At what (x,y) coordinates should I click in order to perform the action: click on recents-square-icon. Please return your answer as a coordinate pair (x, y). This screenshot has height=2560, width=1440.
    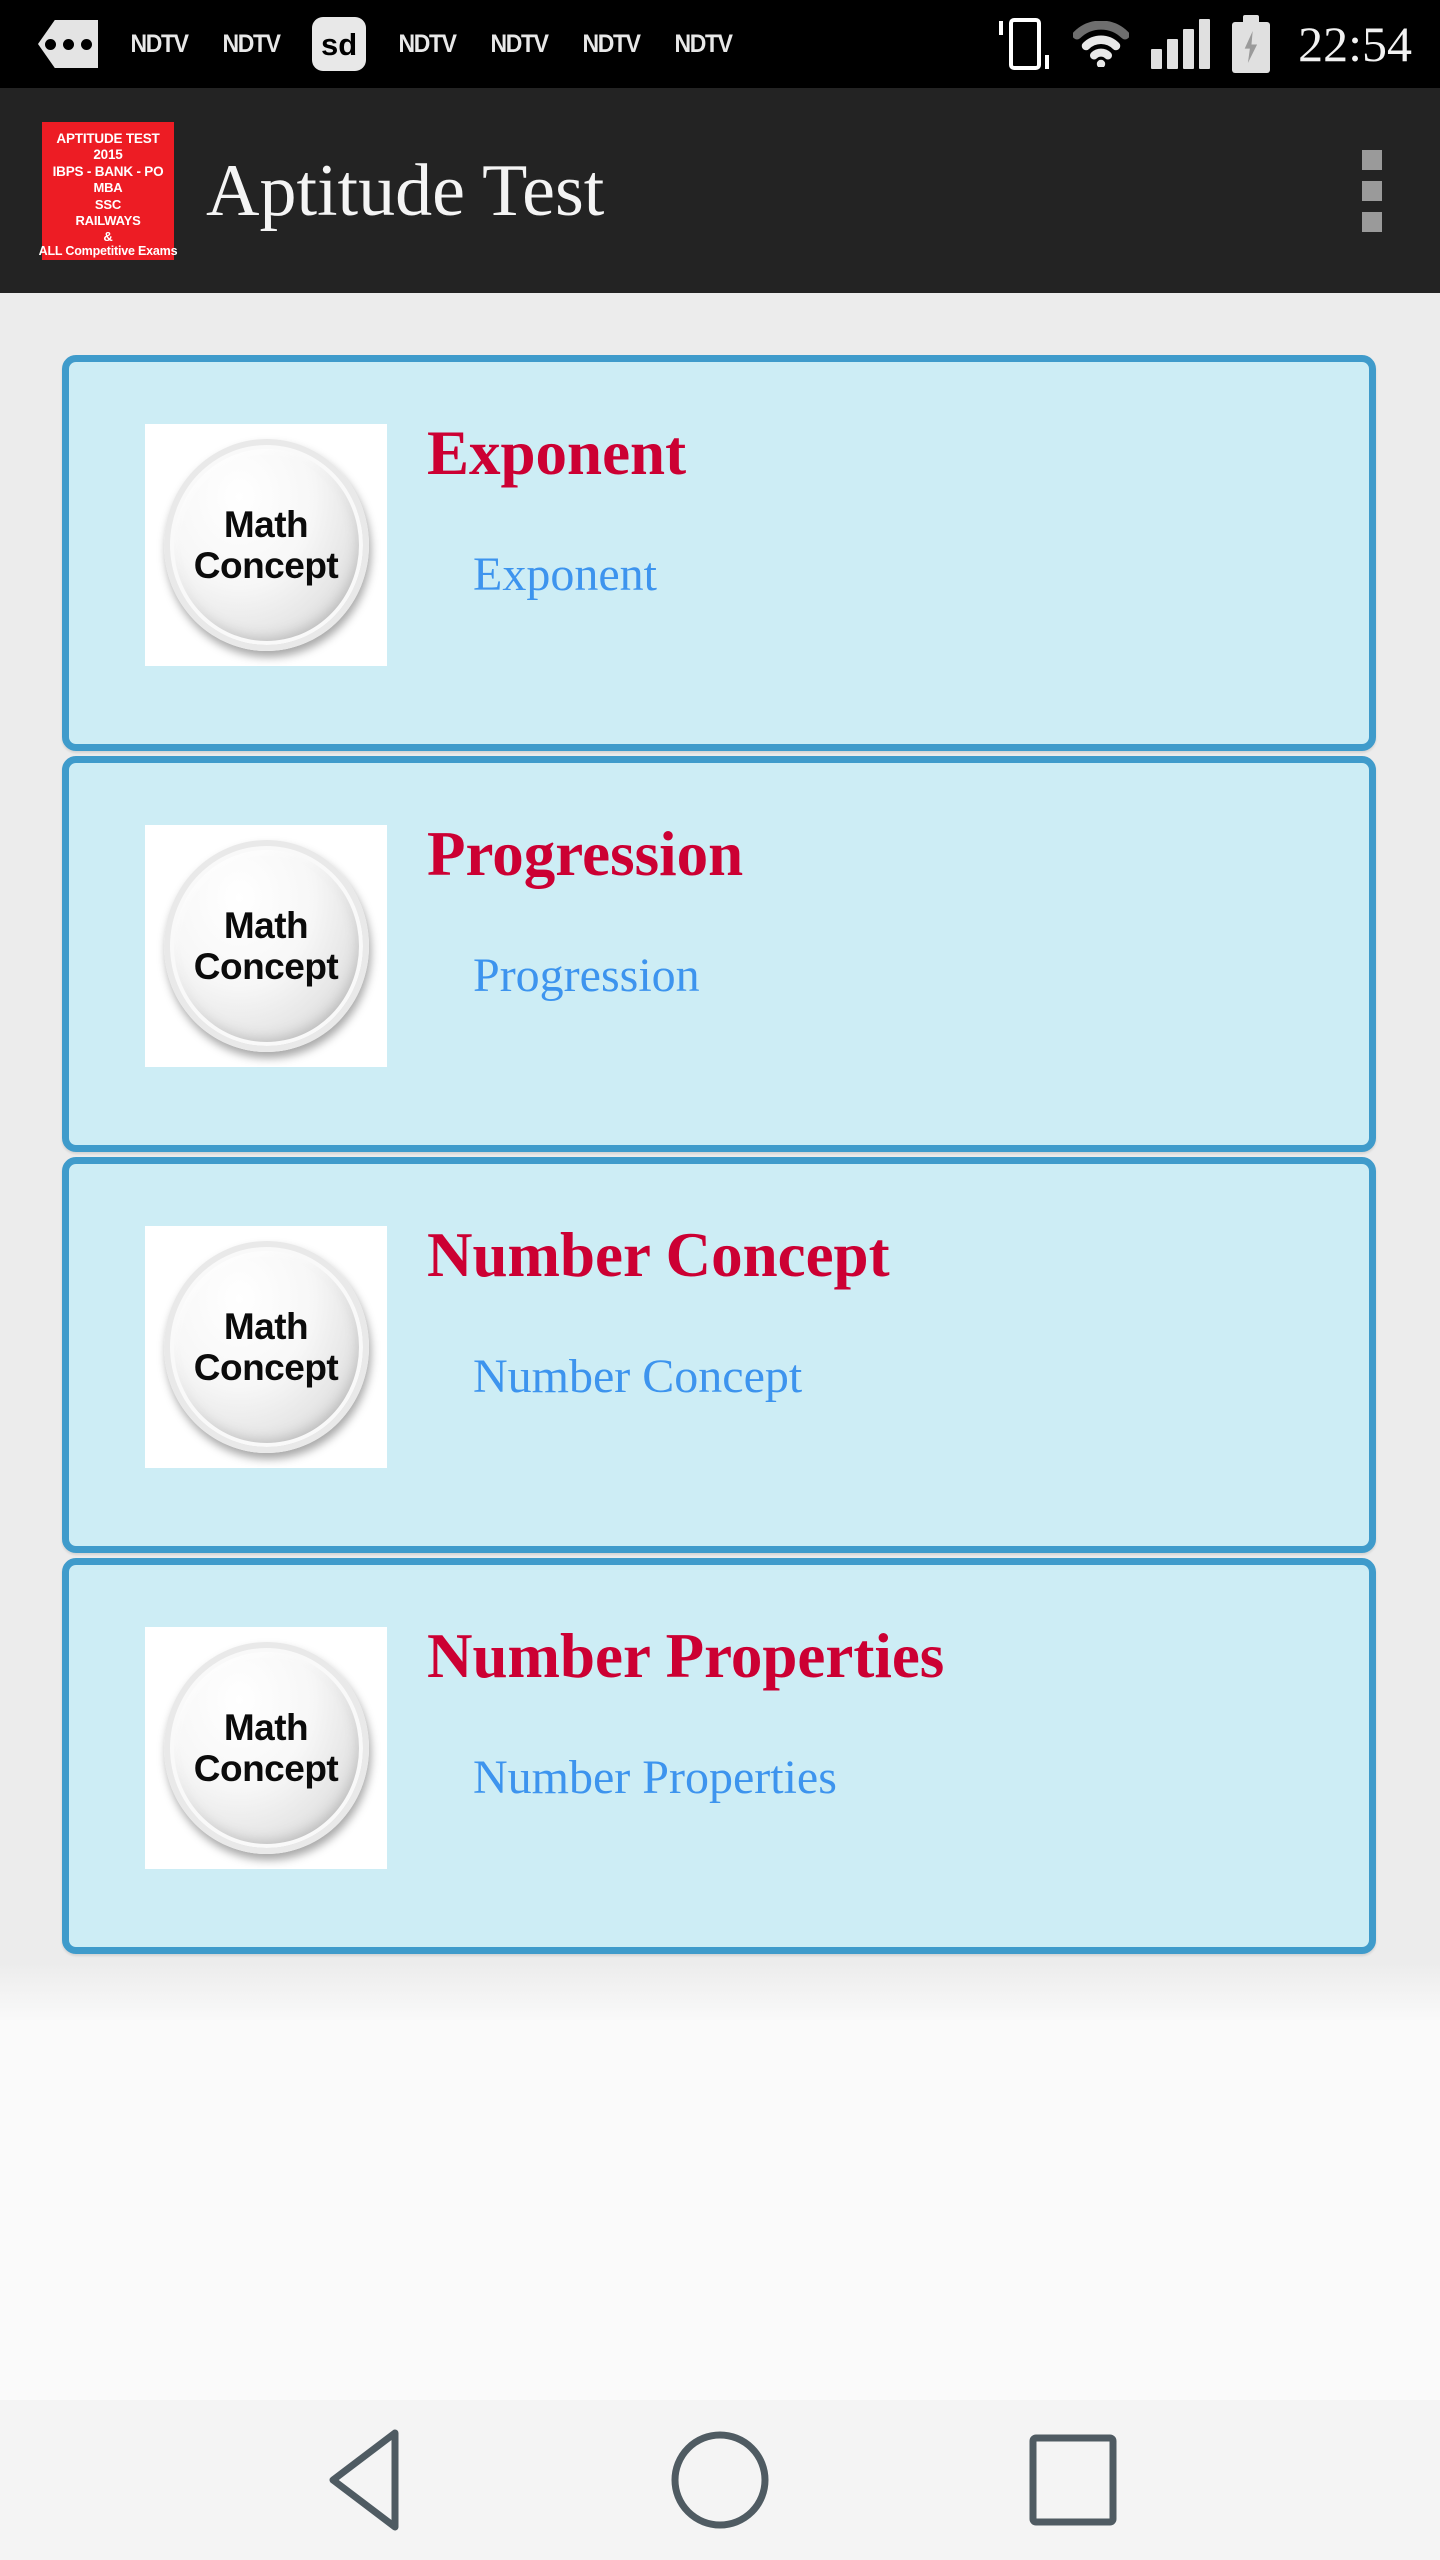
    Looking at the image, I should click on (1073, 2480).